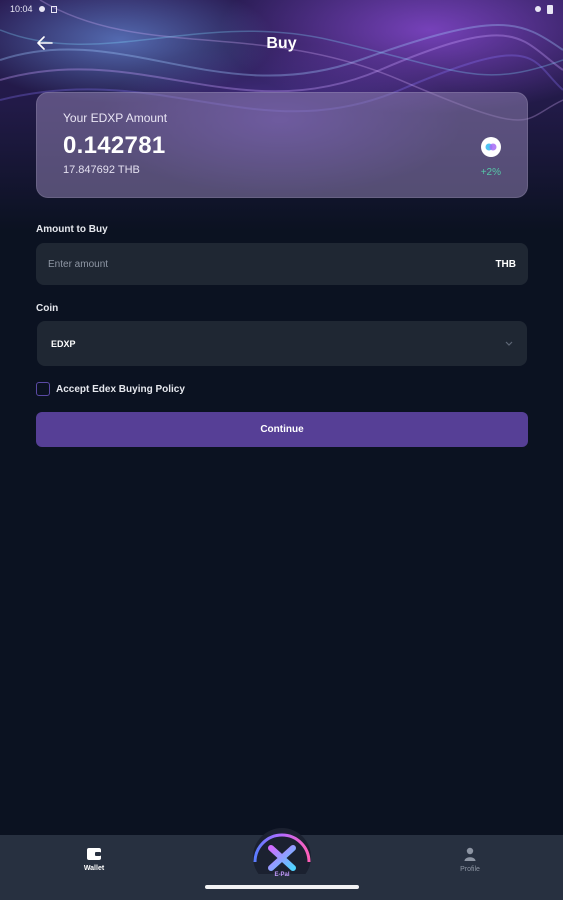 The width and height of the screenshot is (563, 900). I want to click on nav-label-profile: Profile, so click(470, 869).